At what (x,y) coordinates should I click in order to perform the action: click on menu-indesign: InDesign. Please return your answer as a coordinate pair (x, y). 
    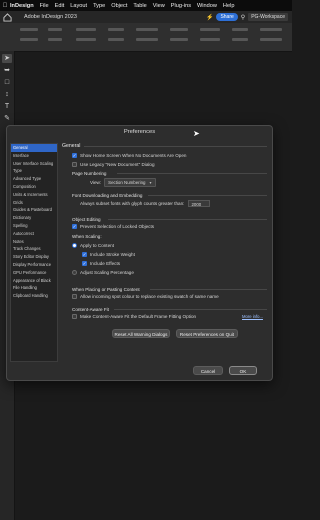
    Looking at the image, I should click on (22, 6).